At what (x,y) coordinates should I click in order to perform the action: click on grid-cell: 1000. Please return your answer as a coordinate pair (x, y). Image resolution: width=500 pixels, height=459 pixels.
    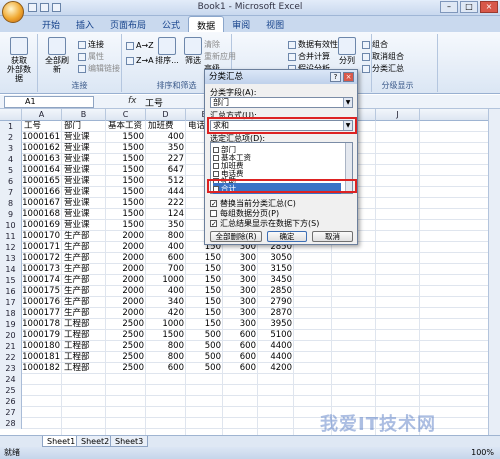
    Looking at the image, I should click on (166, 324).